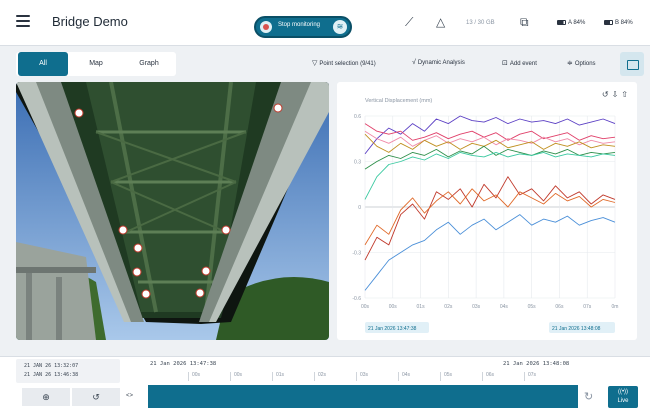  Describe the element at coordinates (615, 307) in the screenshot. I see `x-tick-label: 0m` at that location.